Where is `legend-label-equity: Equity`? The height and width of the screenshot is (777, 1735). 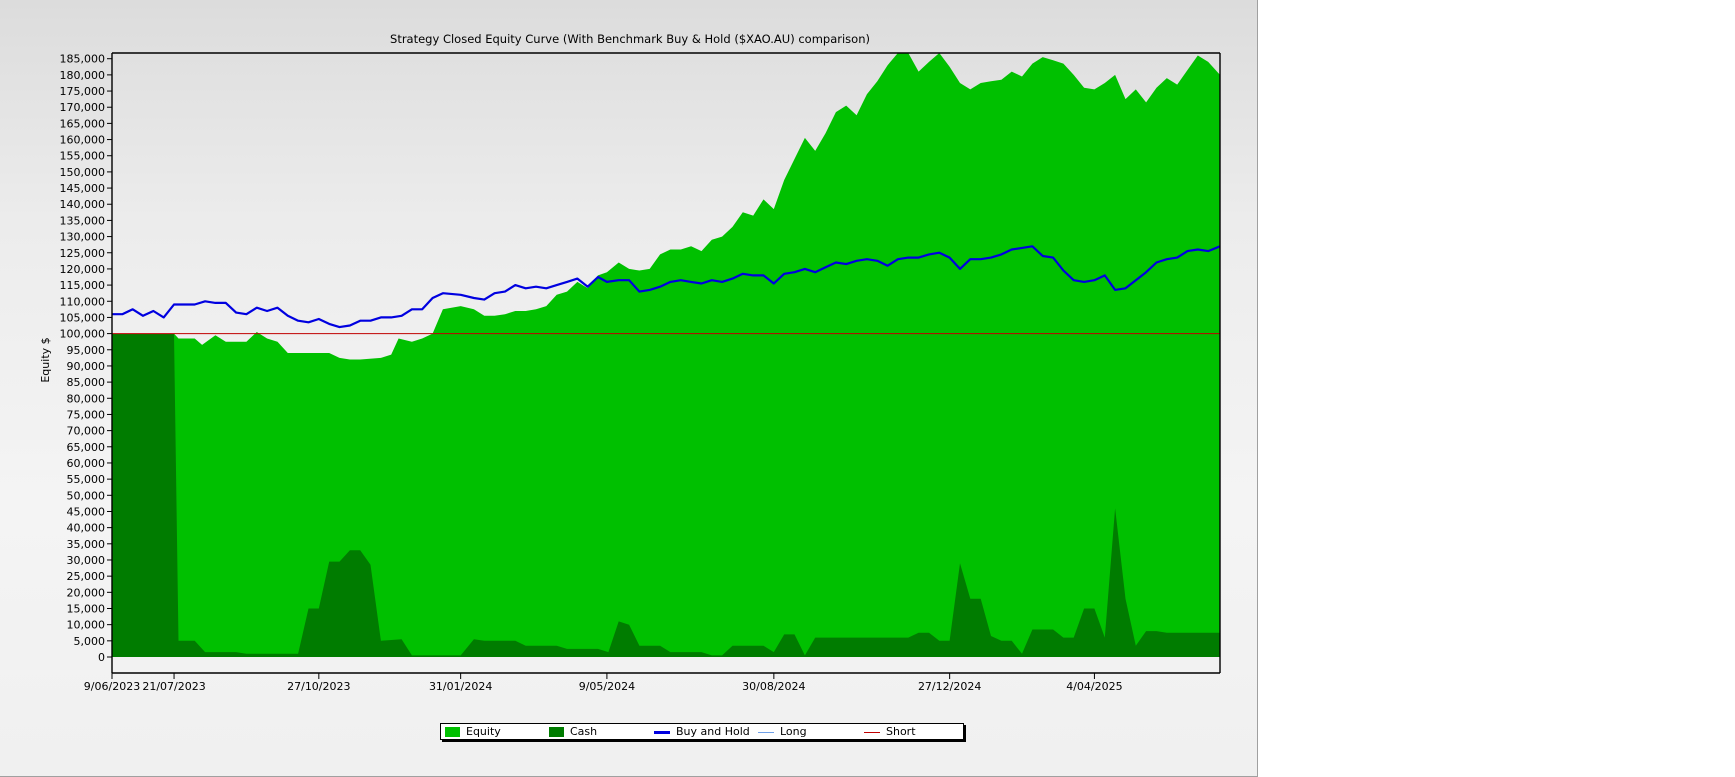 legend-label-equity: Equity is located at coordinates (483, 731).